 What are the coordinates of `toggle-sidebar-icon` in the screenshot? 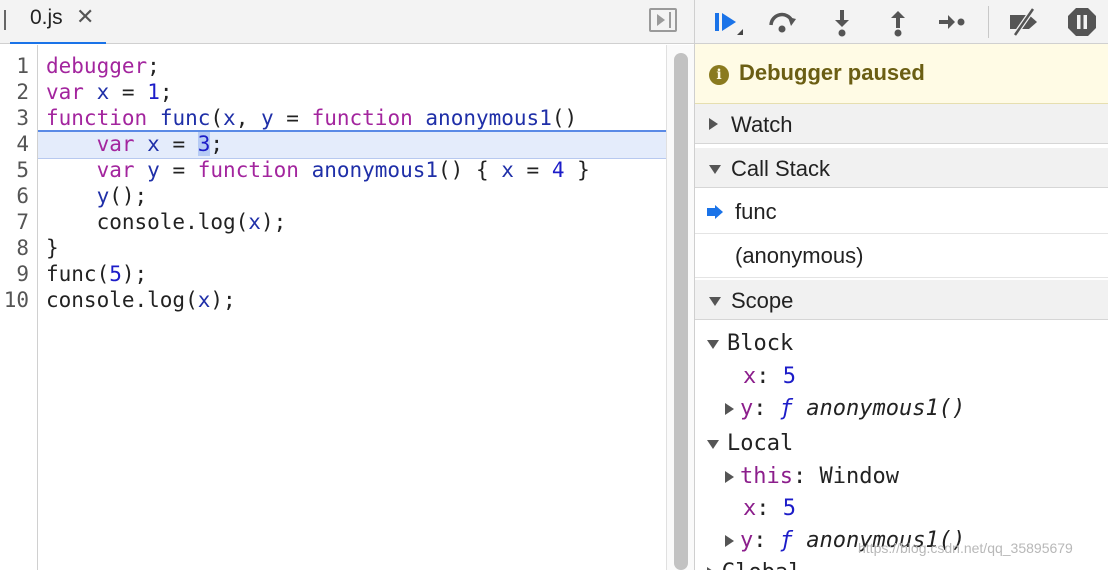 It's located at (663, 20).